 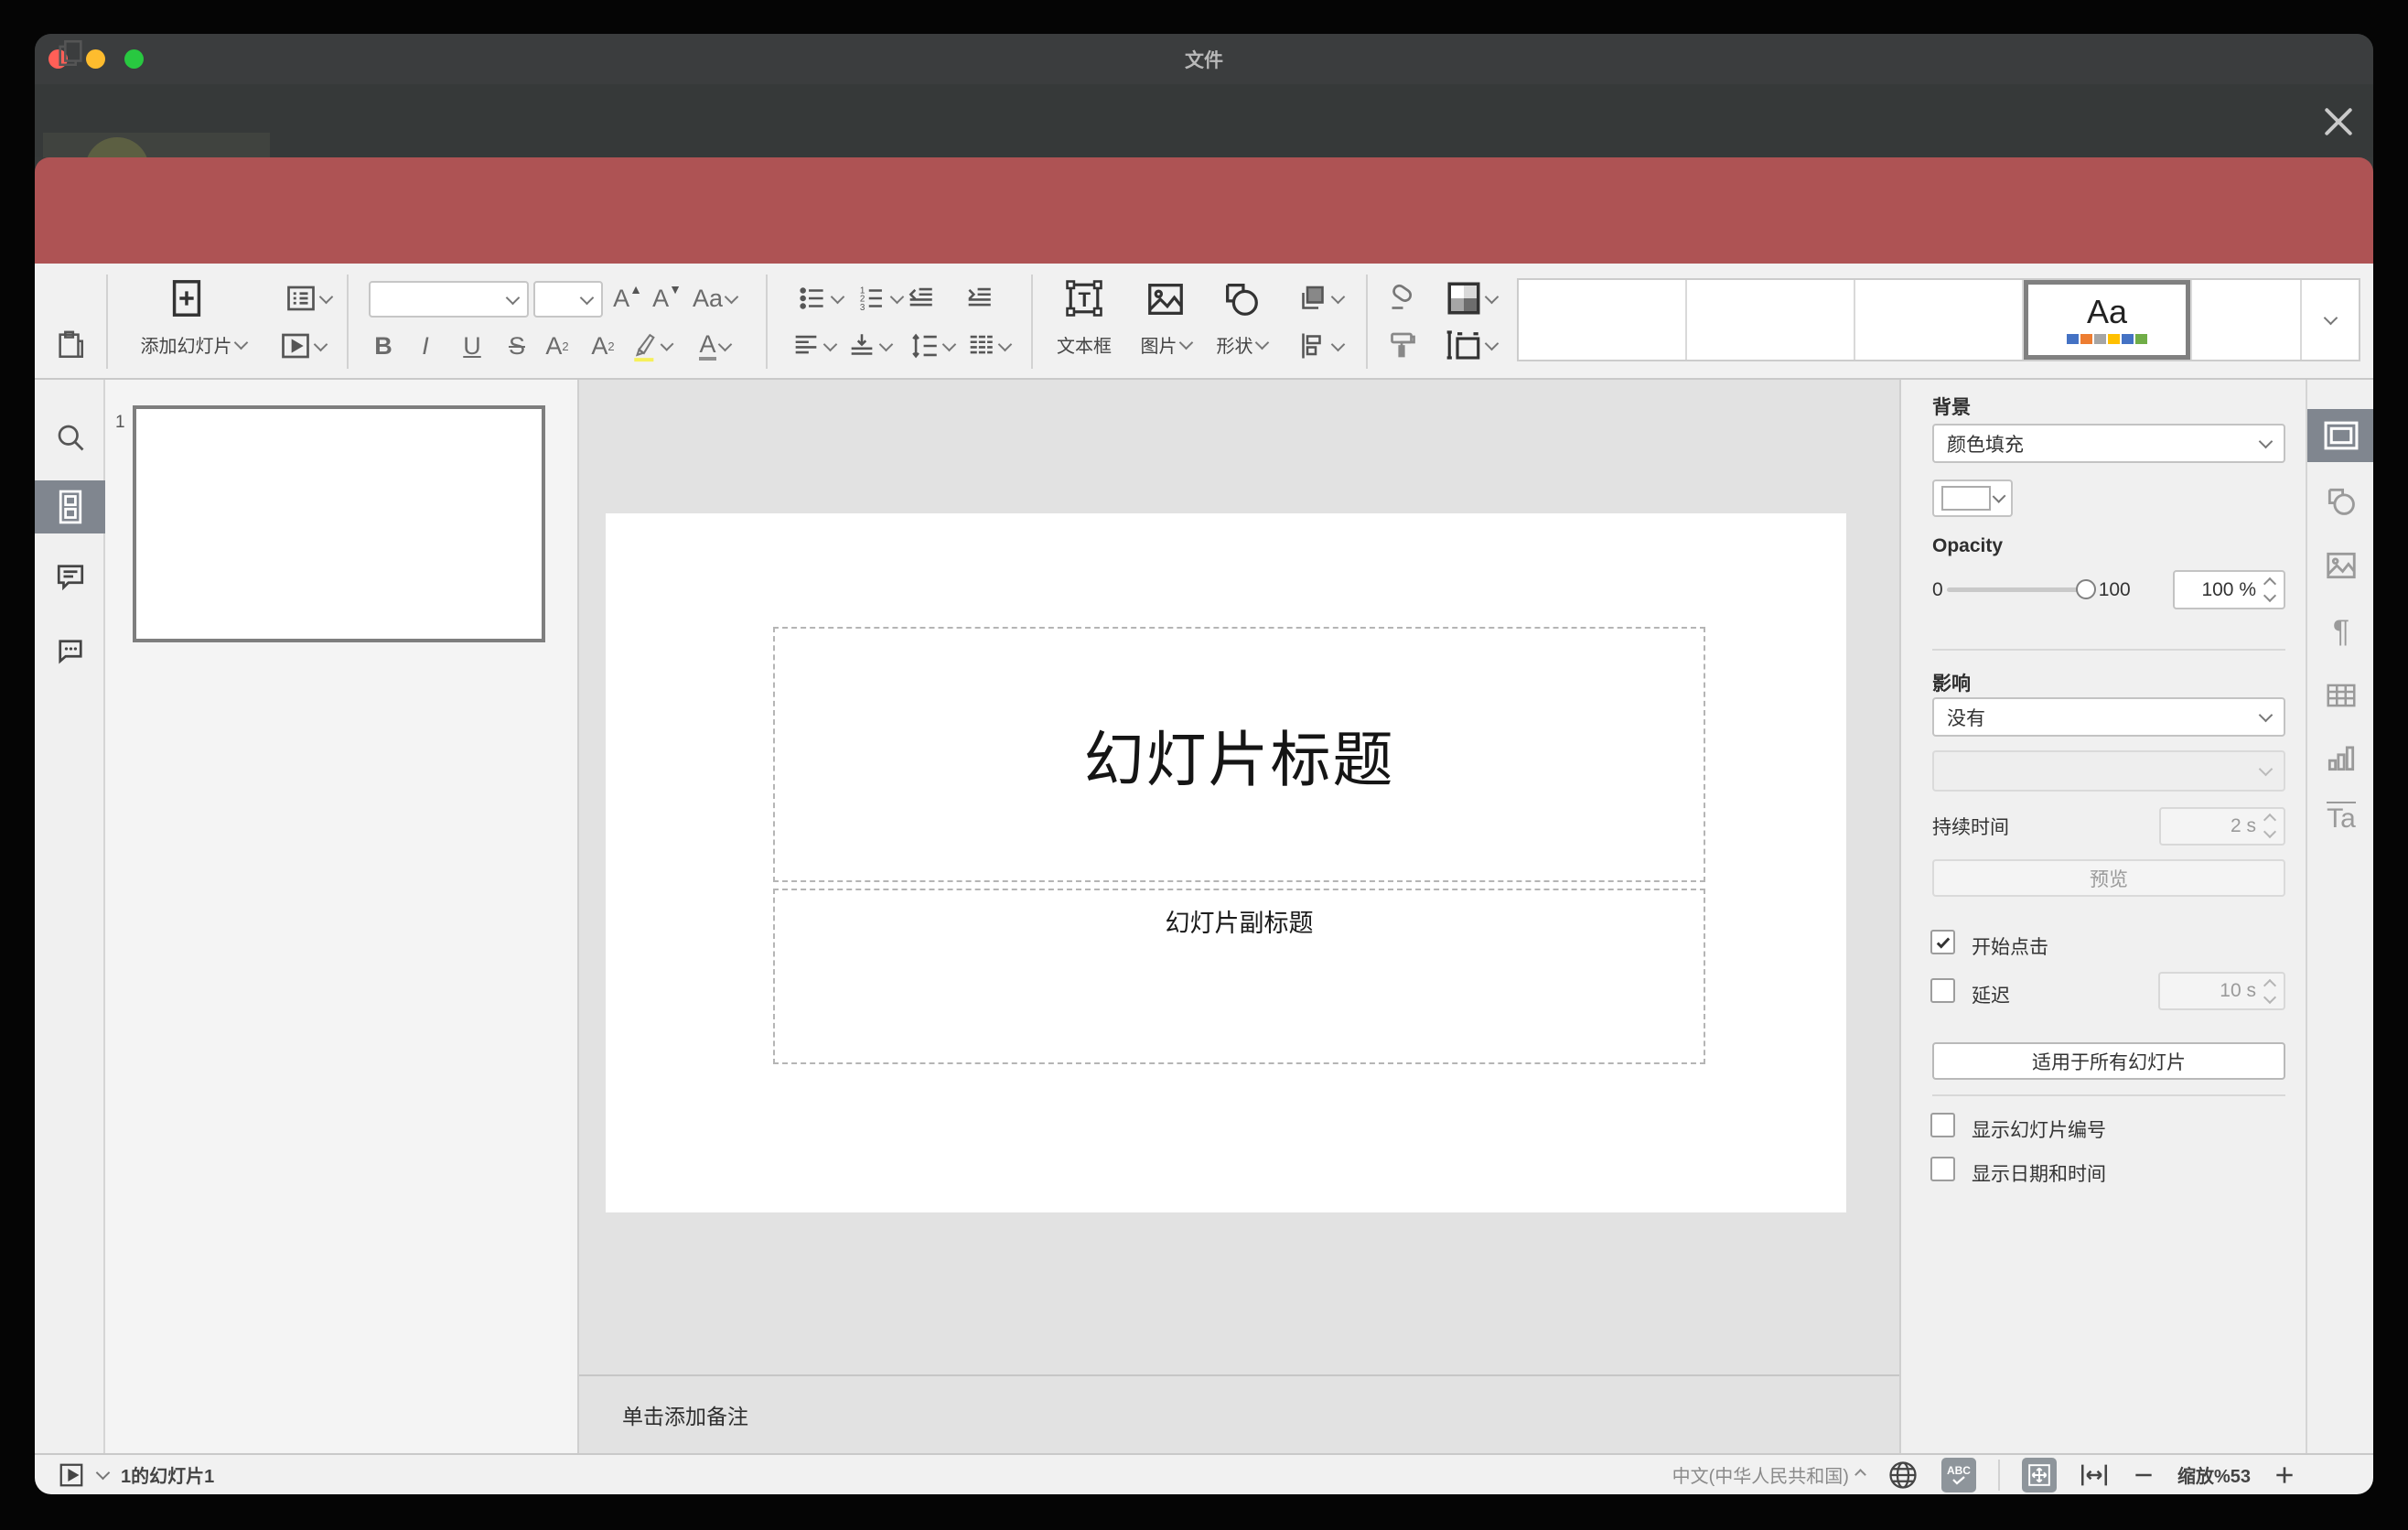 I want to click on effect-option-select-disabled, so click(x=2108, y=771).